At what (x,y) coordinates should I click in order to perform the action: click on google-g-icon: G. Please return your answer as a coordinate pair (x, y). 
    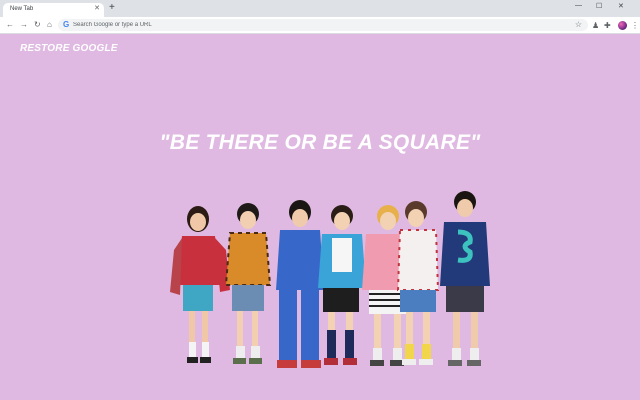
    Looking at the image, I should click on (66, 24).